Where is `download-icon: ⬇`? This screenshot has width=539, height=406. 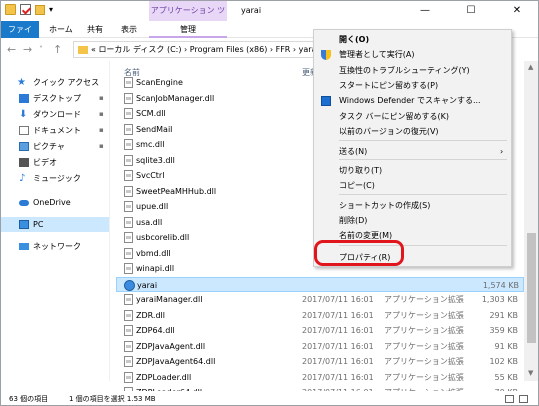 download-icon: ⬇ is located at coordinates (23, 114).